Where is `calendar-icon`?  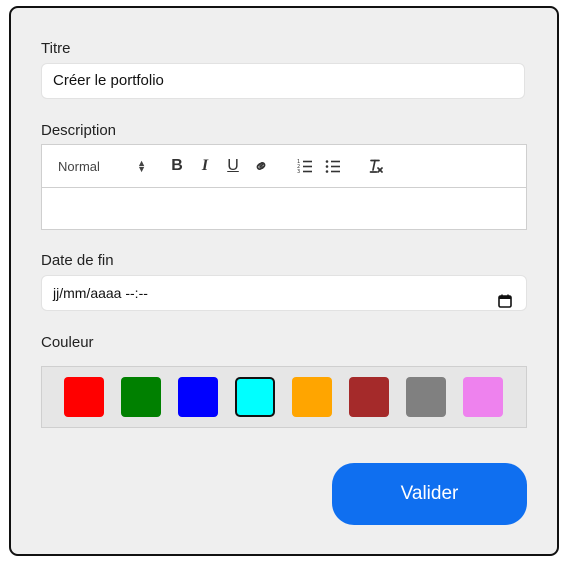 calendar-icon is located at coordinates (505, 303).